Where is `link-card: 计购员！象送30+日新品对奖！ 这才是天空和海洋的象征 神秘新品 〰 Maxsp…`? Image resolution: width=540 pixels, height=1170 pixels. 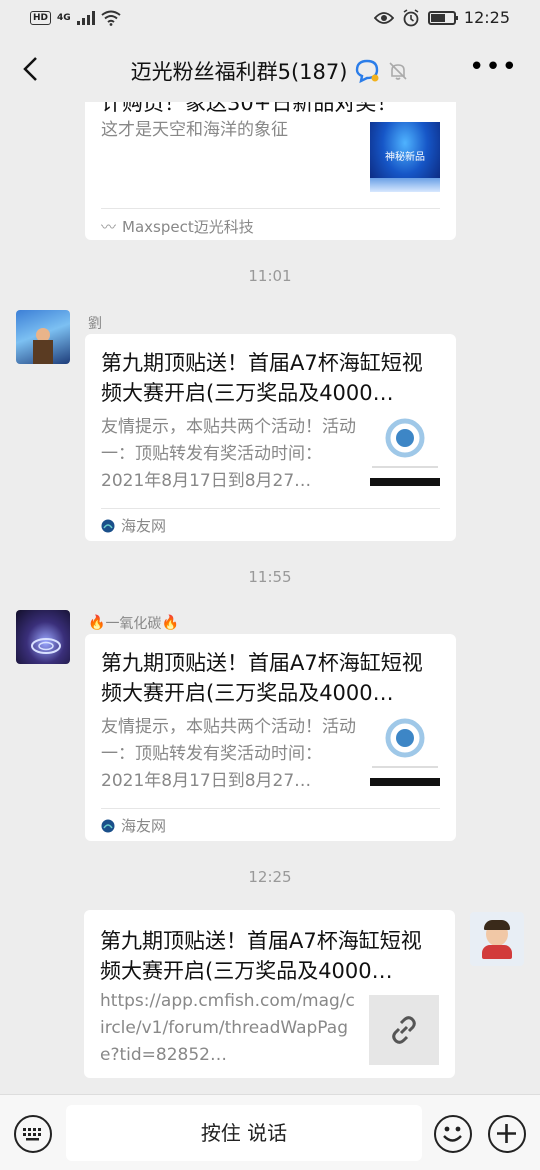 link-card: 计购员！象送30+日新品对奖！ 这才是天空和海洋的象征 神秘新品 〰 Maxsp… is located at coordinates (270, 171).